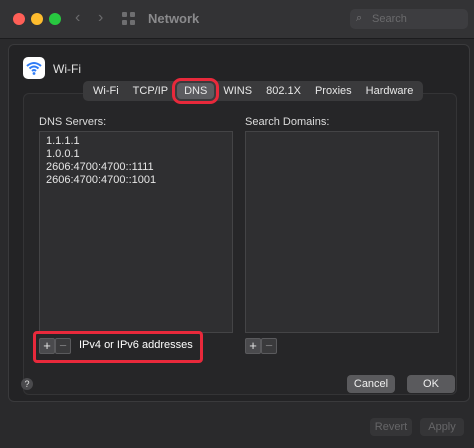 Image resolution: width=474 pixels, height=448 pixels. Describe the element at coordinates (196, 91) in the screenshot. I see `tab-dns: DNS` at that location.